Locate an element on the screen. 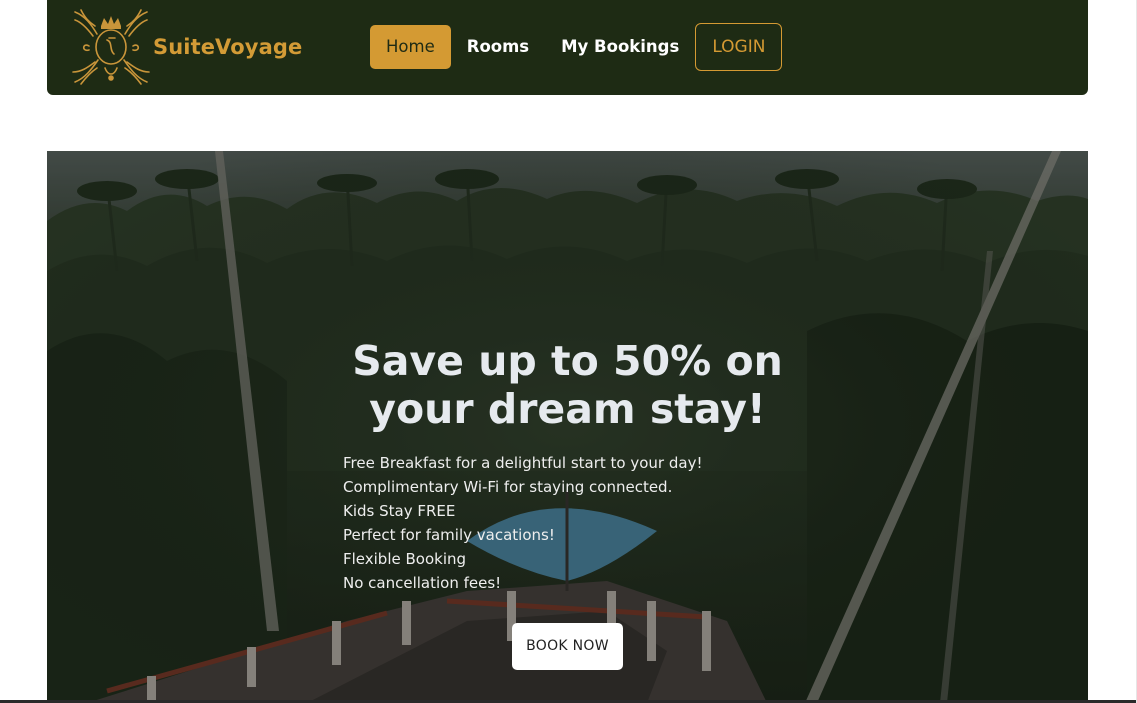 The width and height of the screenshot is (1137, 703). book-now-button: BOOK NOW is located at coordinates (567, 646).